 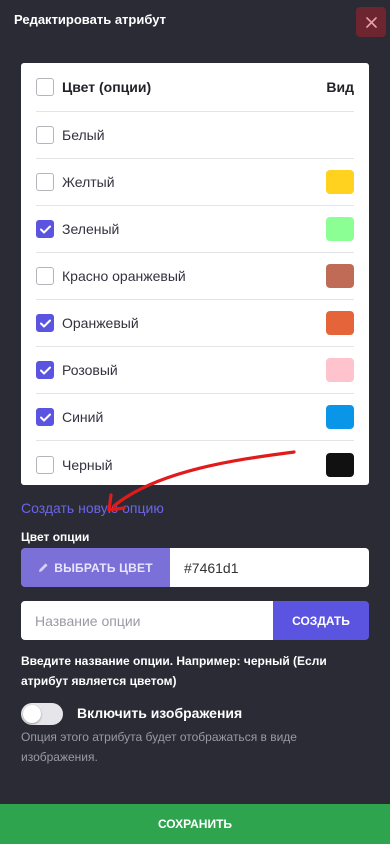 I want to click on table-row: Красно оранжевый, so click(x=195, y=276).